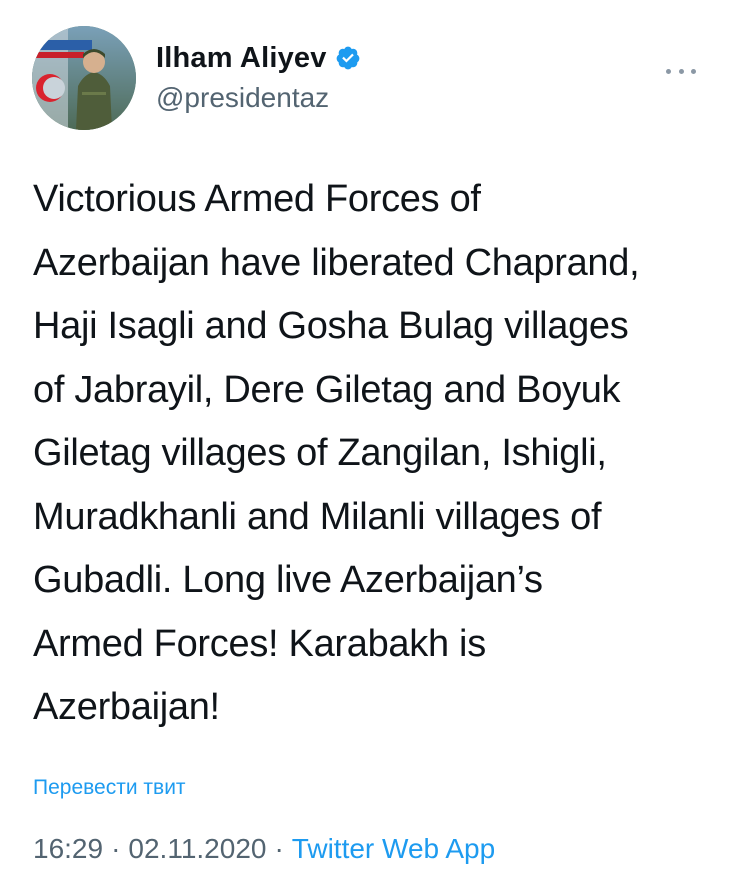  I want to click on translate-tweet-link: Перевести твит, so click(109, 788).